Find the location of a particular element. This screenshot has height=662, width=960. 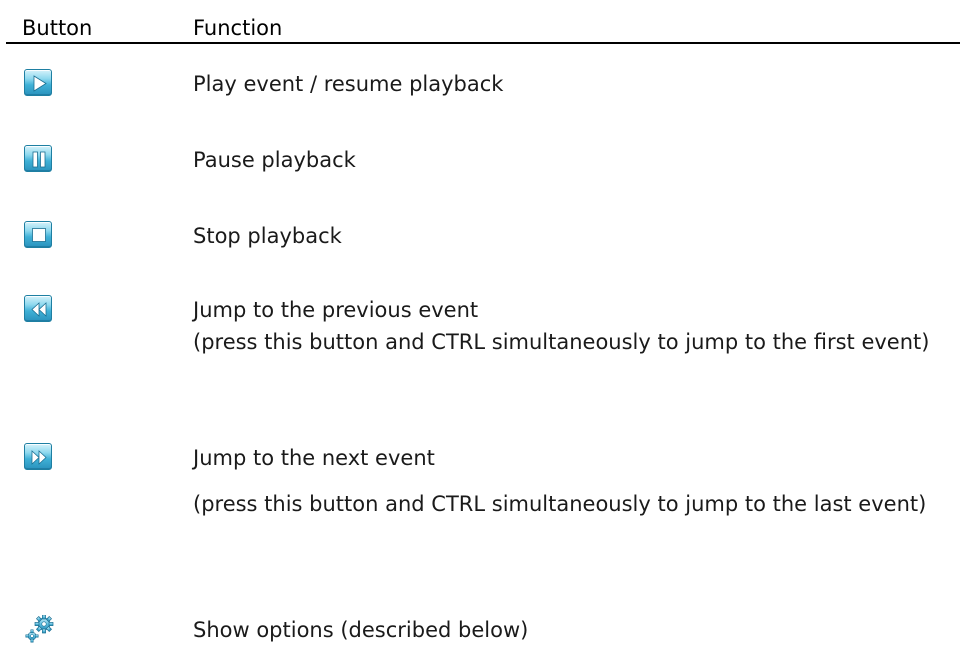

column-header-button: Button is located at coordinates (57, 28).